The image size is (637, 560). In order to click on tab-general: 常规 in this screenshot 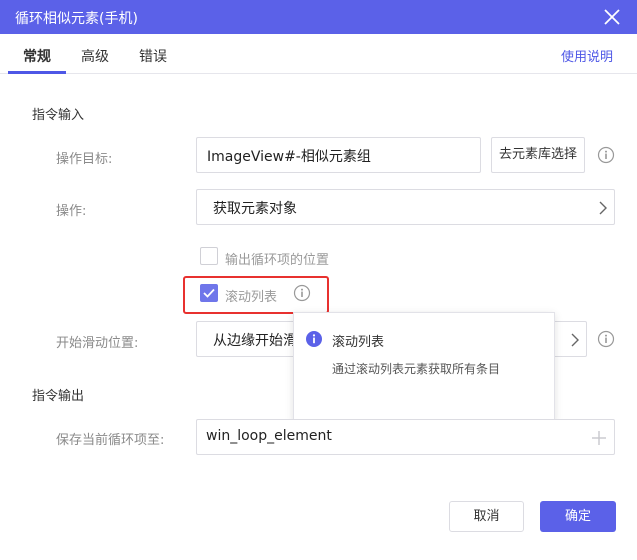, I will do `click(37, 56)`.